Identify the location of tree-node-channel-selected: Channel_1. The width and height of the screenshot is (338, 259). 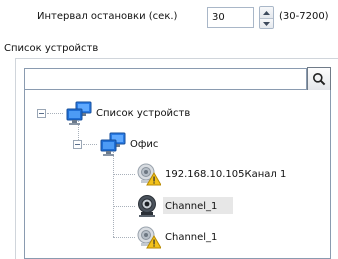
(176, 206).